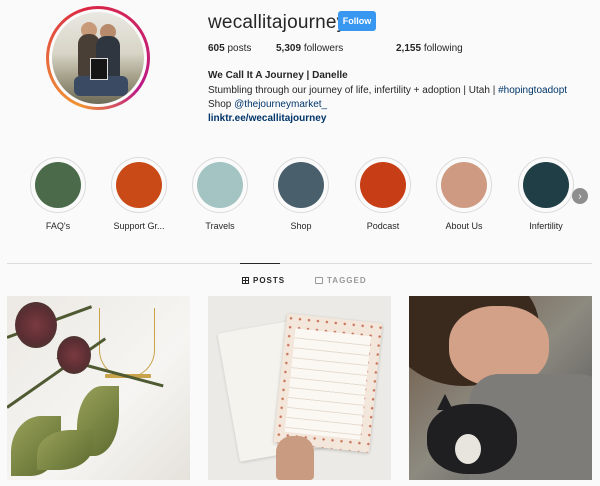  What do you see at coordinates (260, 263) in the screenshot?
I see `active-tab-indicator` at bounding box center [260, 263].